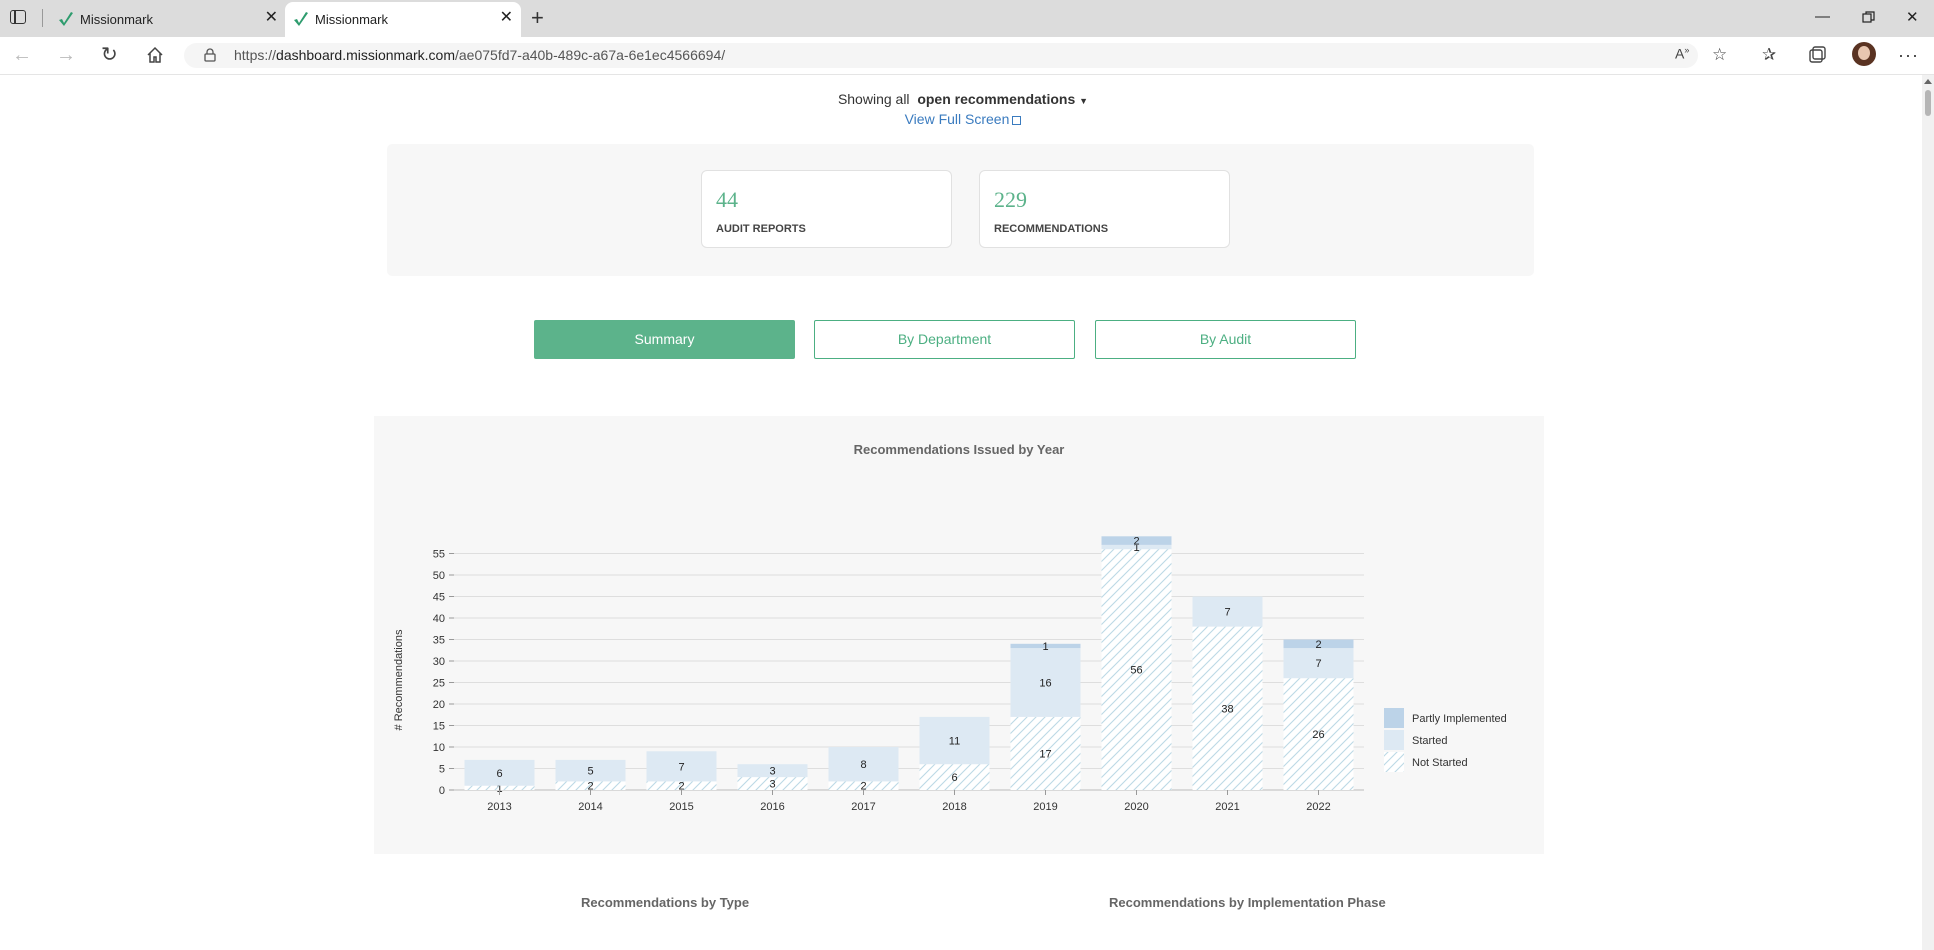 The height and width of the screenshot is (950, 1934). I want to click on x-tick-label: 2015, so click(681, 807).